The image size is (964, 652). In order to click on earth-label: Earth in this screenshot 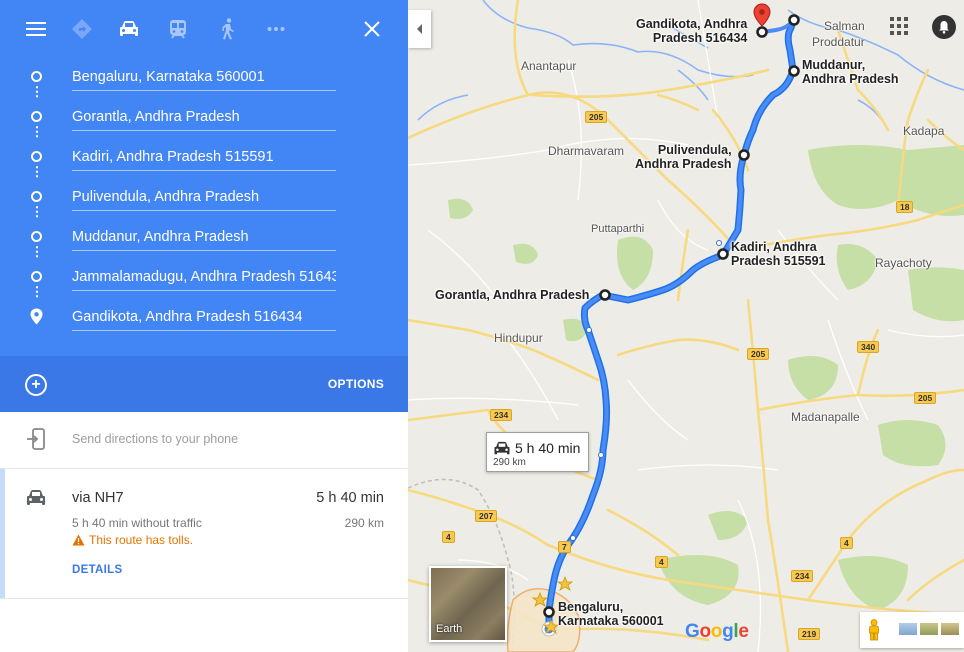, I will do `click(449, 629)`.